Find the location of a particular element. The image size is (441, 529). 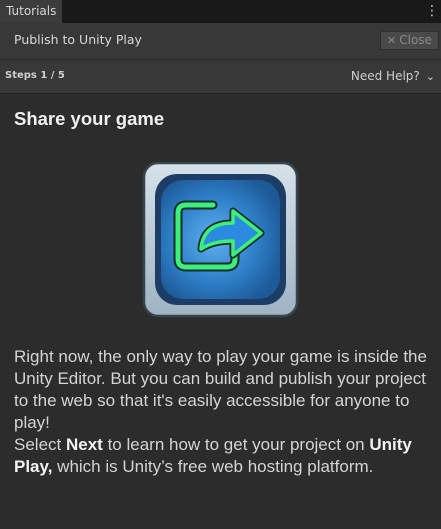

chevron-down-icon: ⌄ is located at coordinates (430, 76).